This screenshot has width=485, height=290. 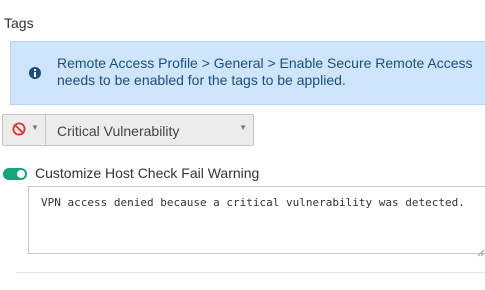 I want to click on info-circle-icon, so click(x=35, y=73).